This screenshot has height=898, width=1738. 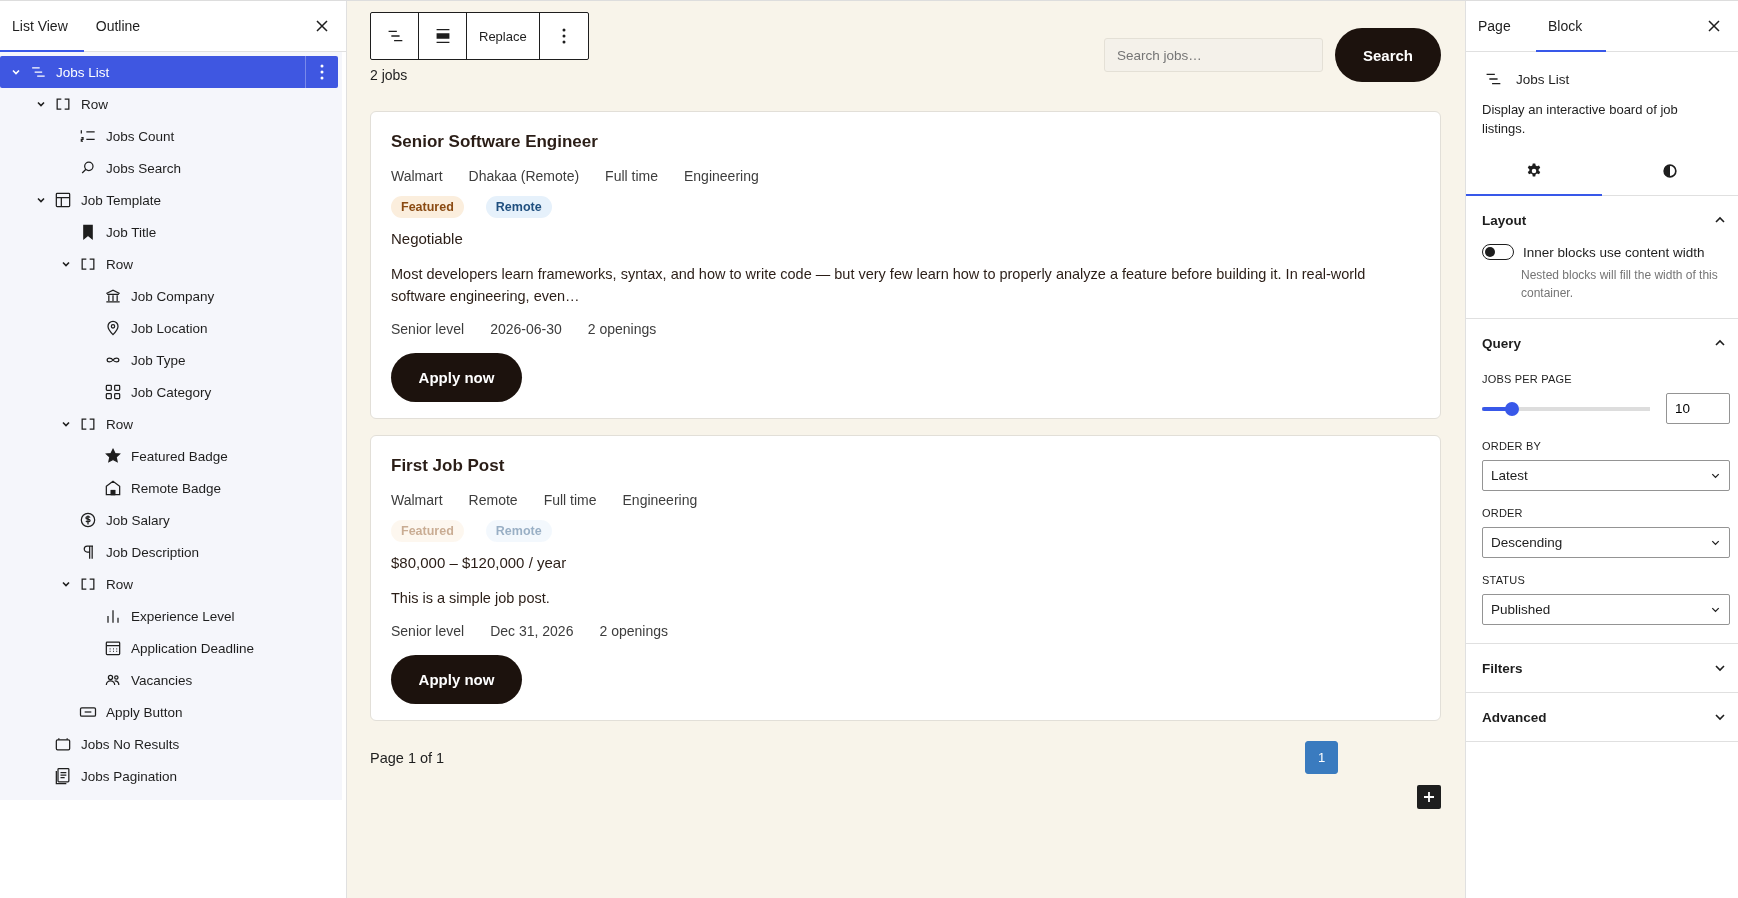 What do you see at coordinates (389, 75) in the screenshot?
I see `jobs-count: 2 jobs` at bounding box center [389, 75].